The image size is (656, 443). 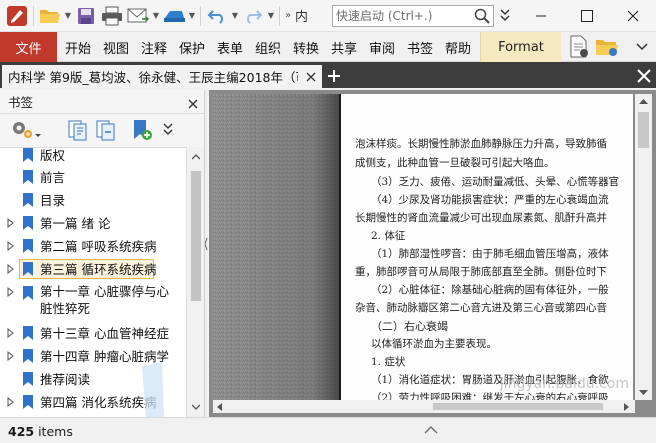 I want to click on scroll-left-arrow-icon, so click(x=219, y=407).